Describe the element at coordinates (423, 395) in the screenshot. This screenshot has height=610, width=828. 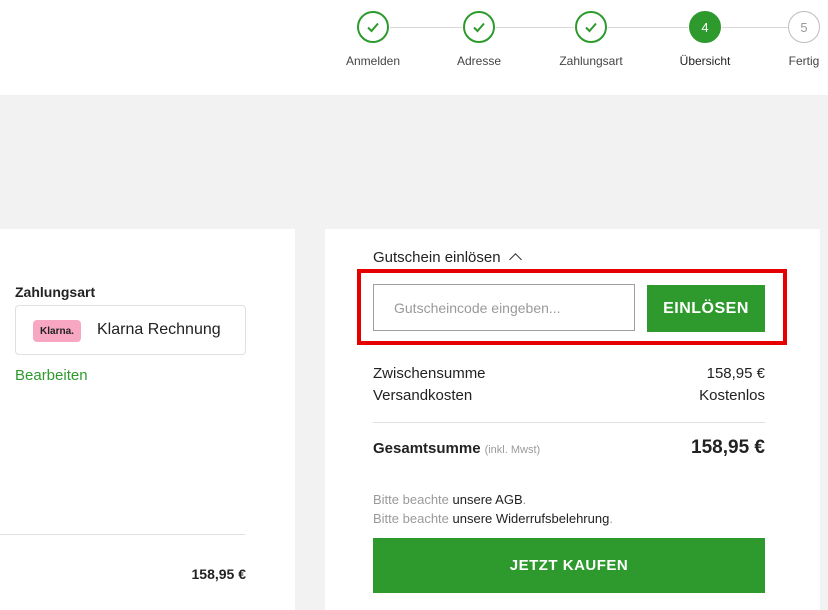
I see `shipping-label: Versandkosten` at that location.